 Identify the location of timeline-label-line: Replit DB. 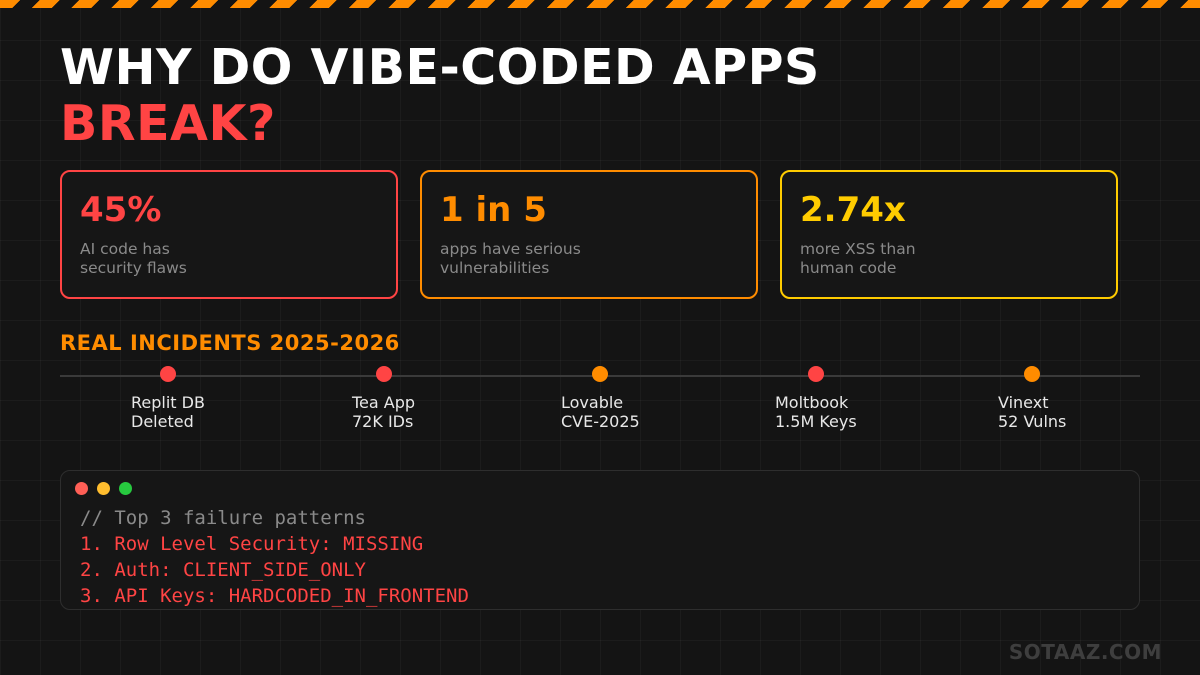
(168, 402).